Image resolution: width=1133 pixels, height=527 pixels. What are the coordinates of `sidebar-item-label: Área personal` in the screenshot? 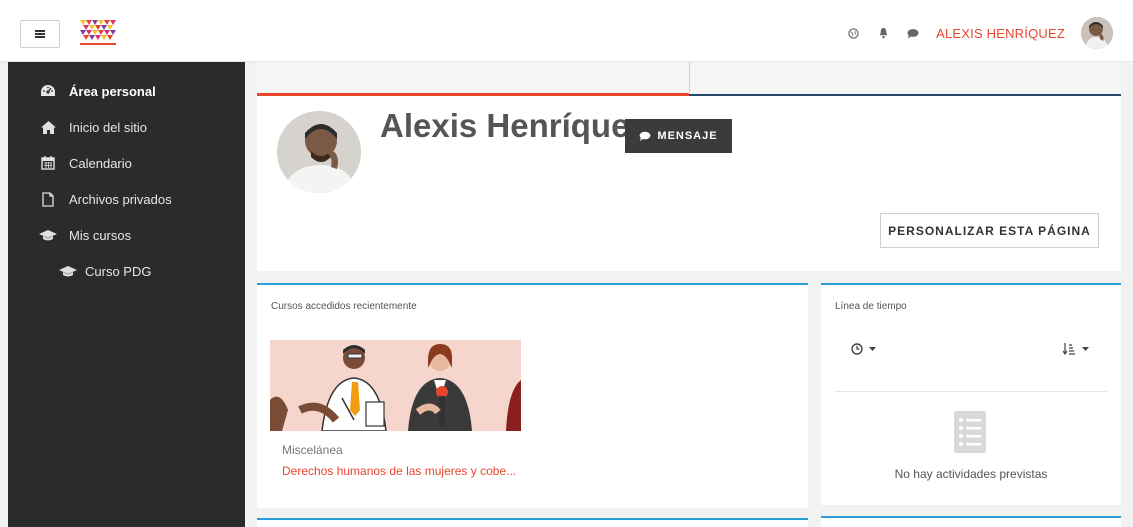 It's located at (112, 91).